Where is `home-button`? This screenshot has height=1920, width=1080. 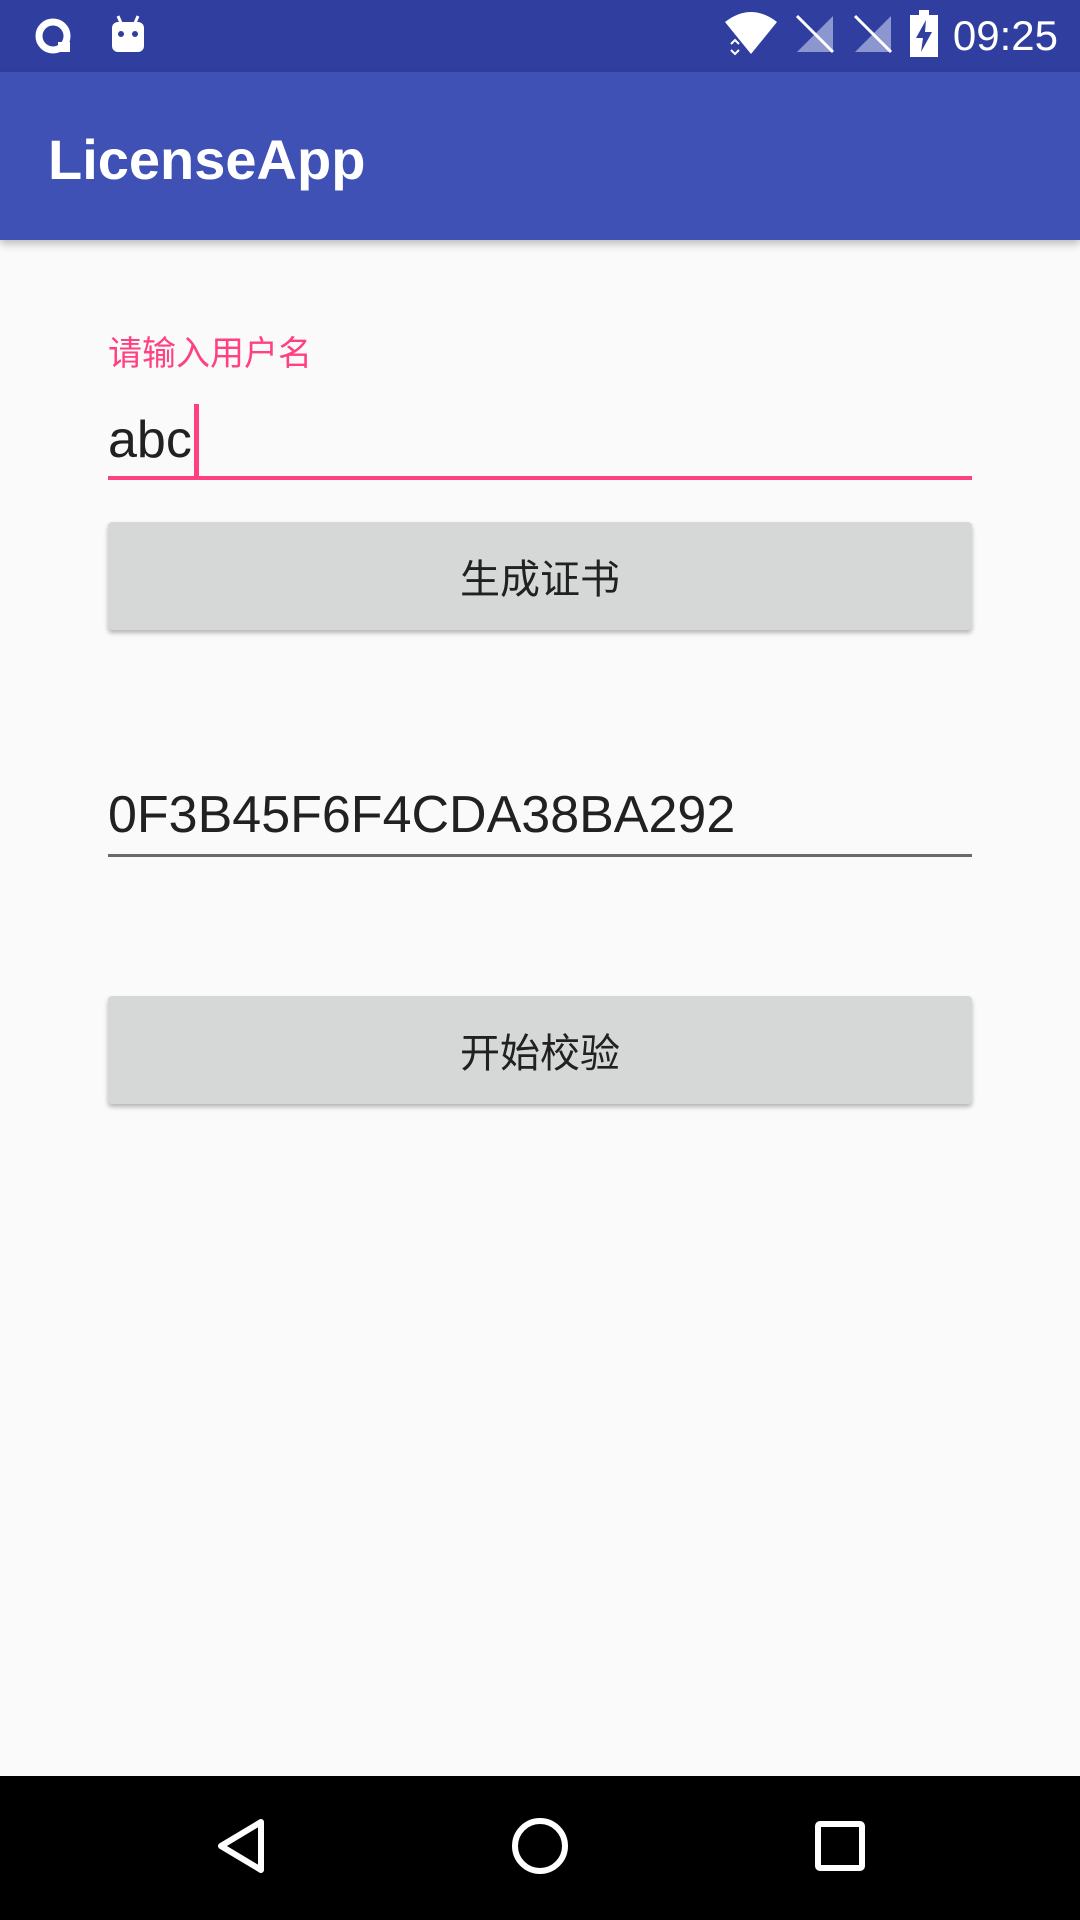
home-button is located at coordinates (540, 1848).